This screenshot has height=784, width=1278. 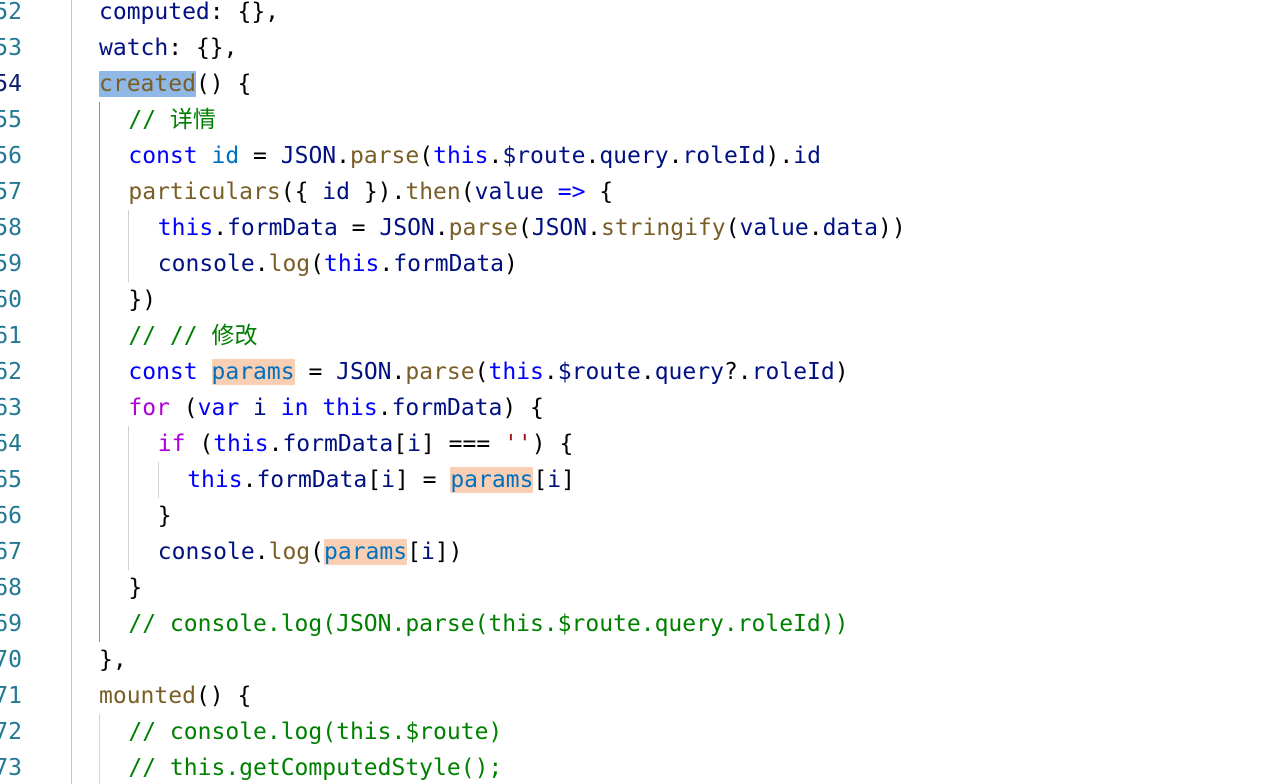 What do you see at coordinates (154, 12) in the screenshot?
I see `code-token: computed` at bounding box center [154, 12].